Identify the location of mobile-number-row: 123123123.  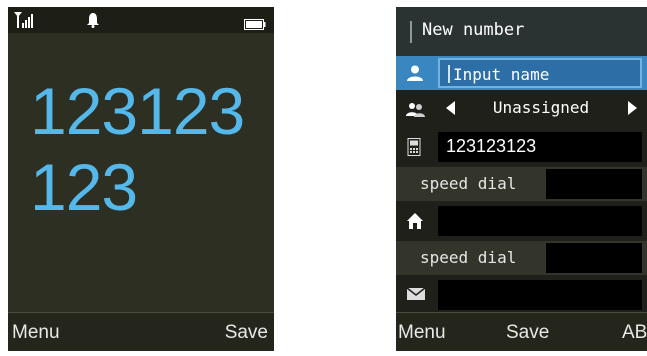
(521, 147).